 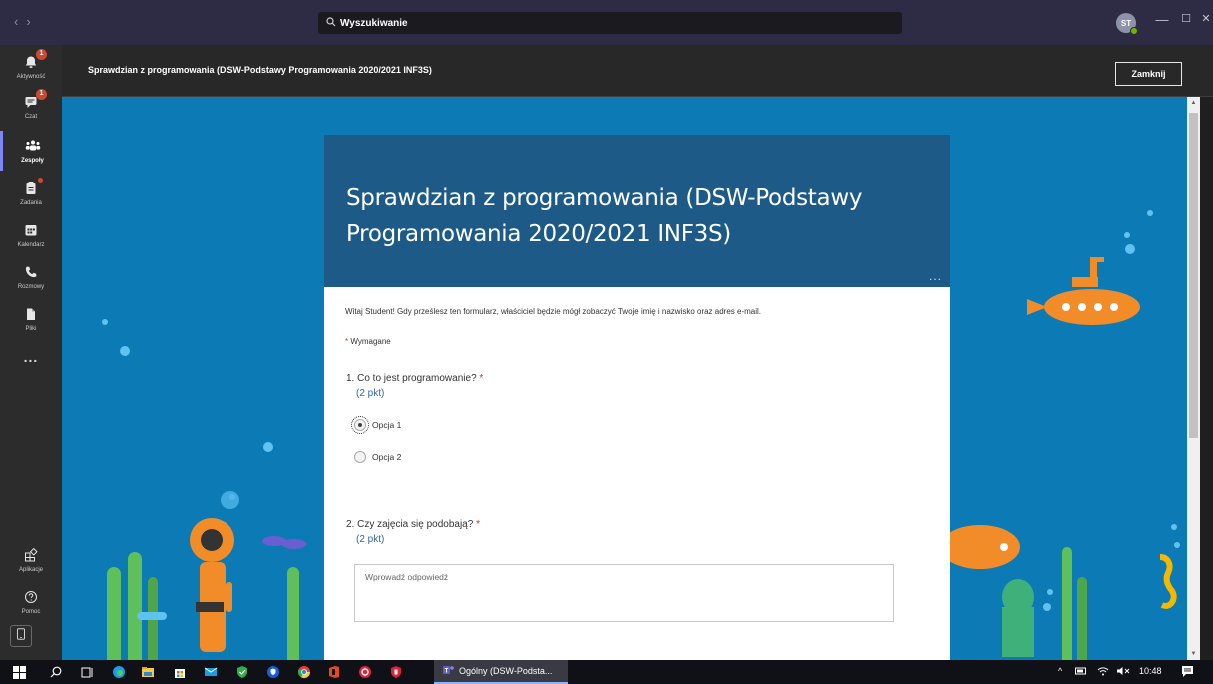 I want to click on clock-time: 10:48, so click(x=1150, y=671).